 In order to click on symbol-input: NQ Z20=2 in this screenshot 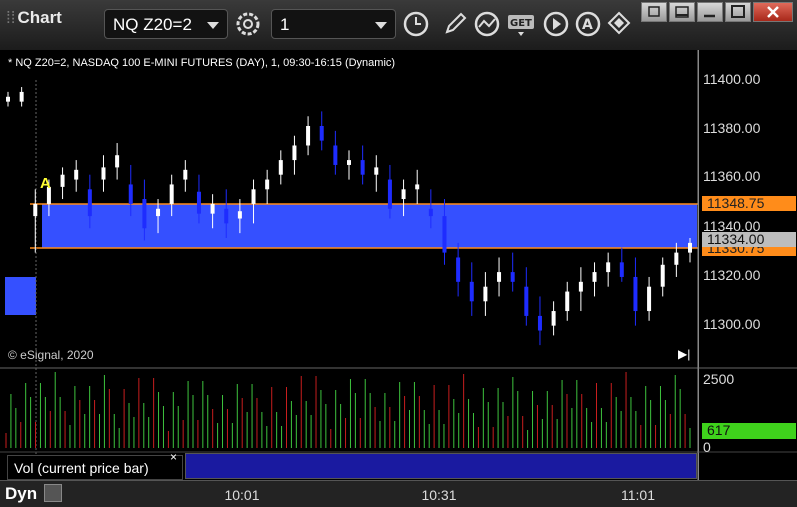, I will do `click(166, 24)`.